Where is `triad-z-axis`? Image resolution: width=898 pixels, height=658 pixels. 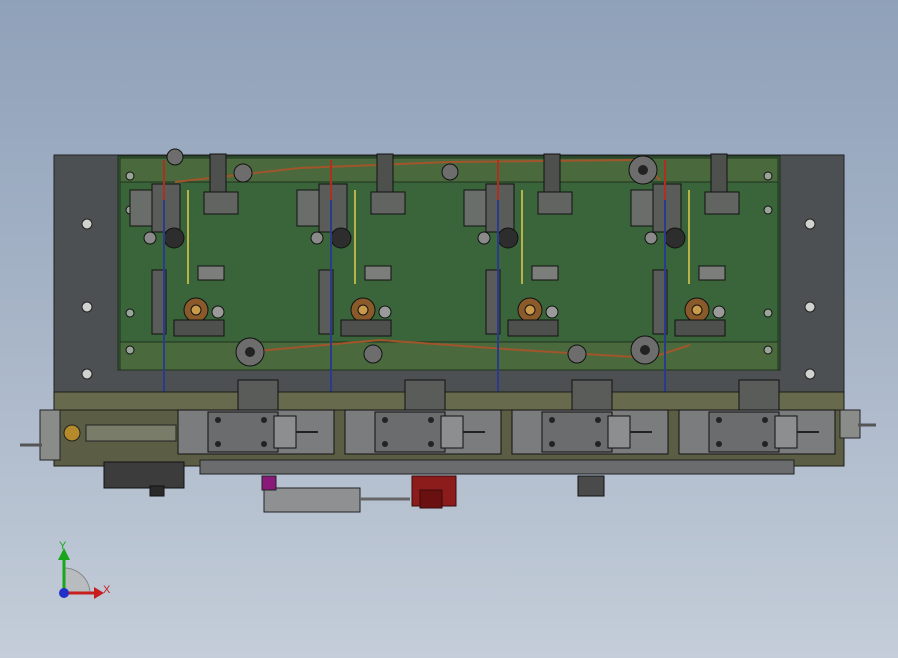 triad-z-axis is located at coordinates (64, 593).